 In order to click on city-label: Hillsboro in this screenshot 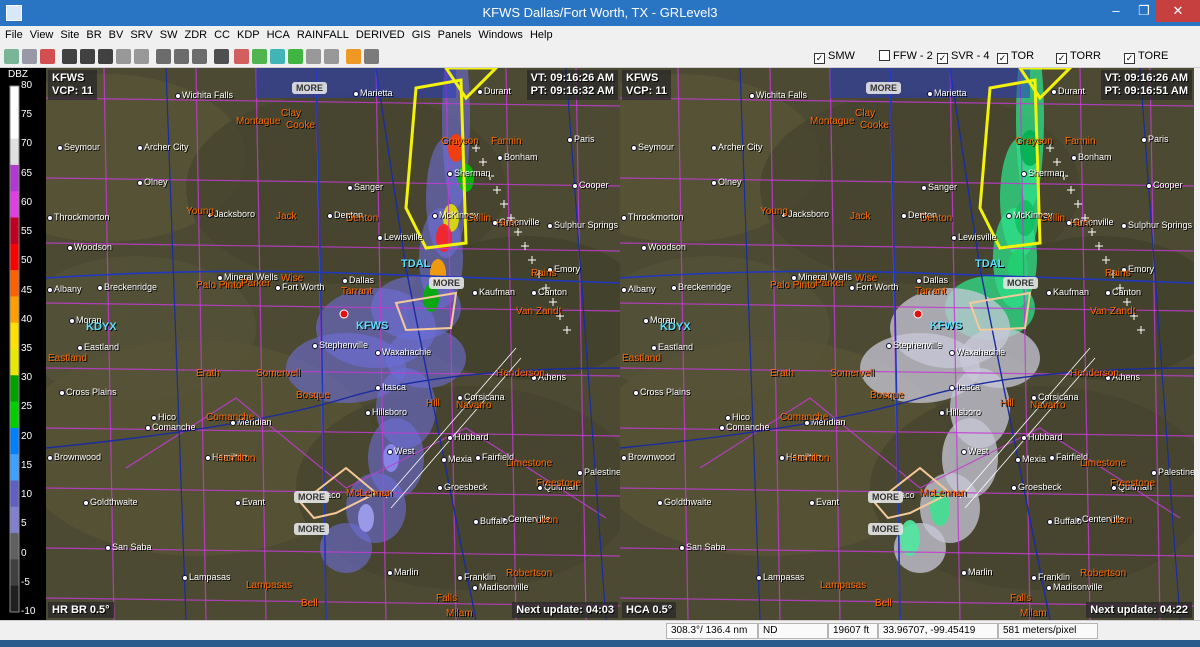, I will do `click(964, 412)`.